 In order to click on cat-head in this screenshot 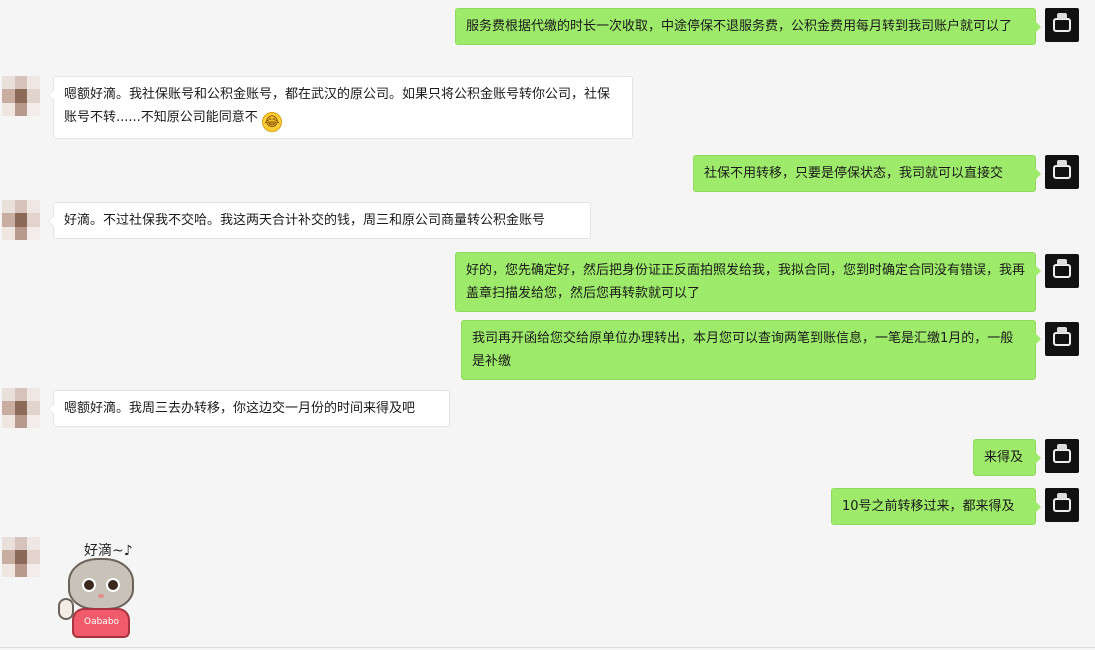, I will do `click(101, 584)`.